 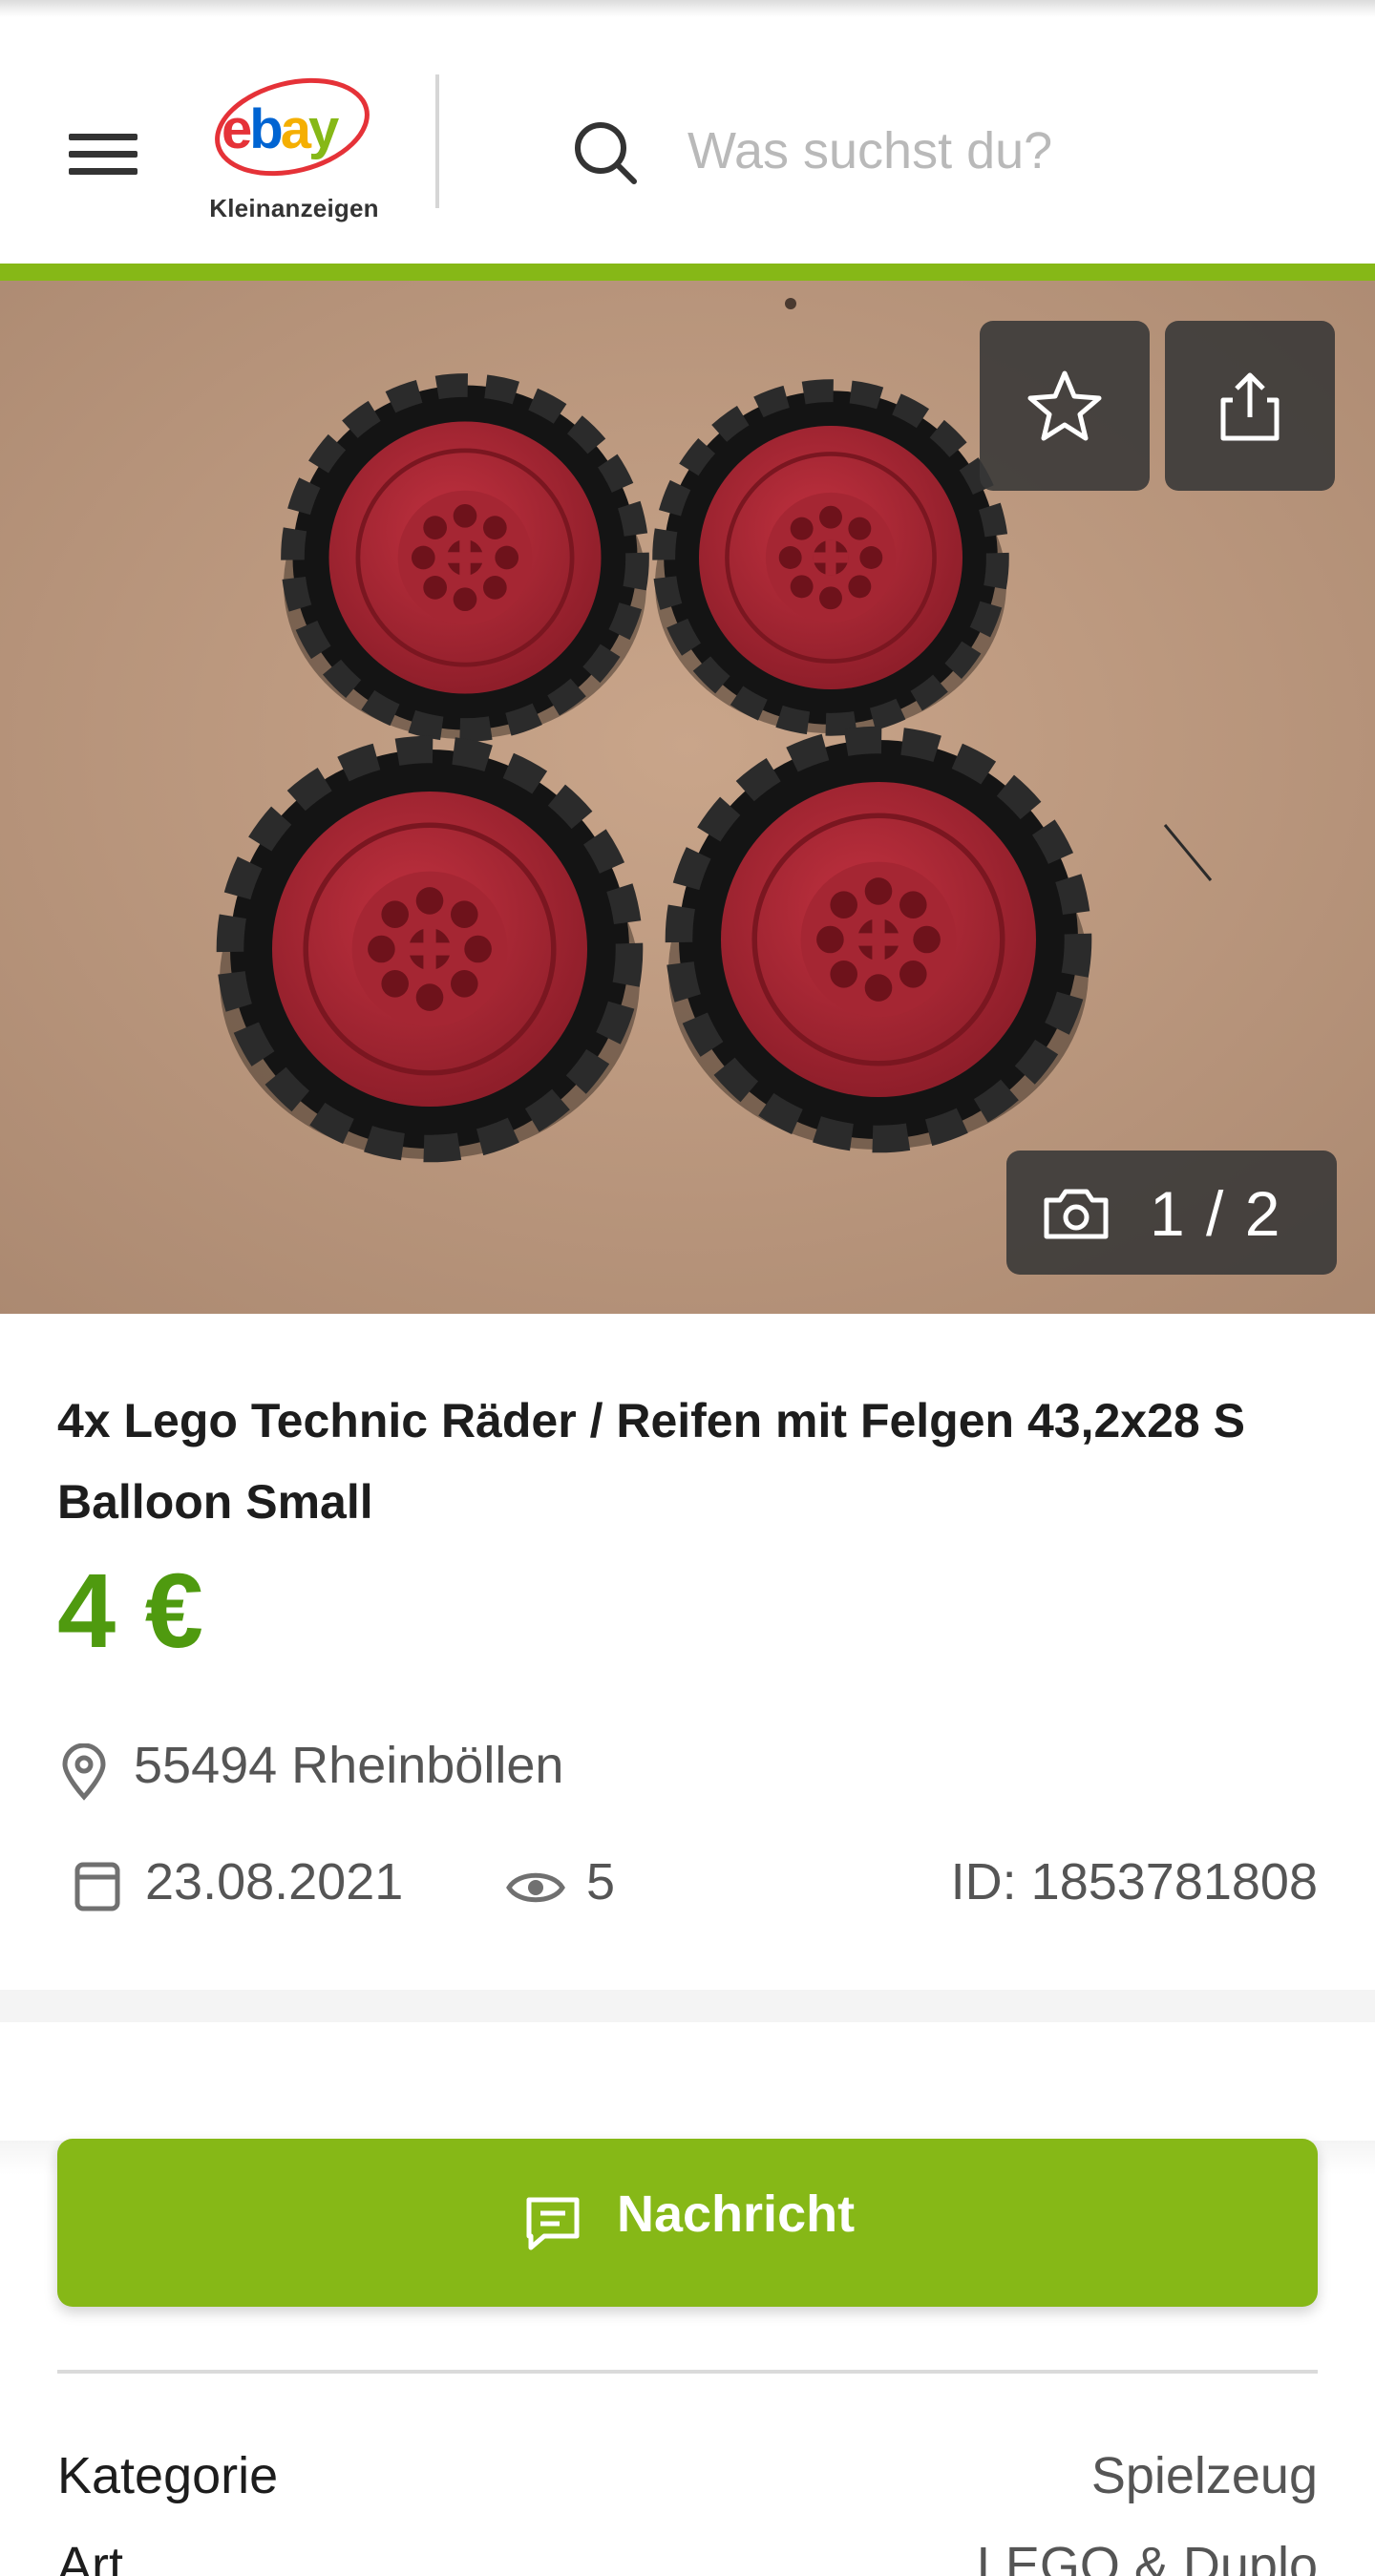 What do you see at coordinates (687, 2372) in the screenshot?
I see `details-divider` at bounding box center [687, 2372].